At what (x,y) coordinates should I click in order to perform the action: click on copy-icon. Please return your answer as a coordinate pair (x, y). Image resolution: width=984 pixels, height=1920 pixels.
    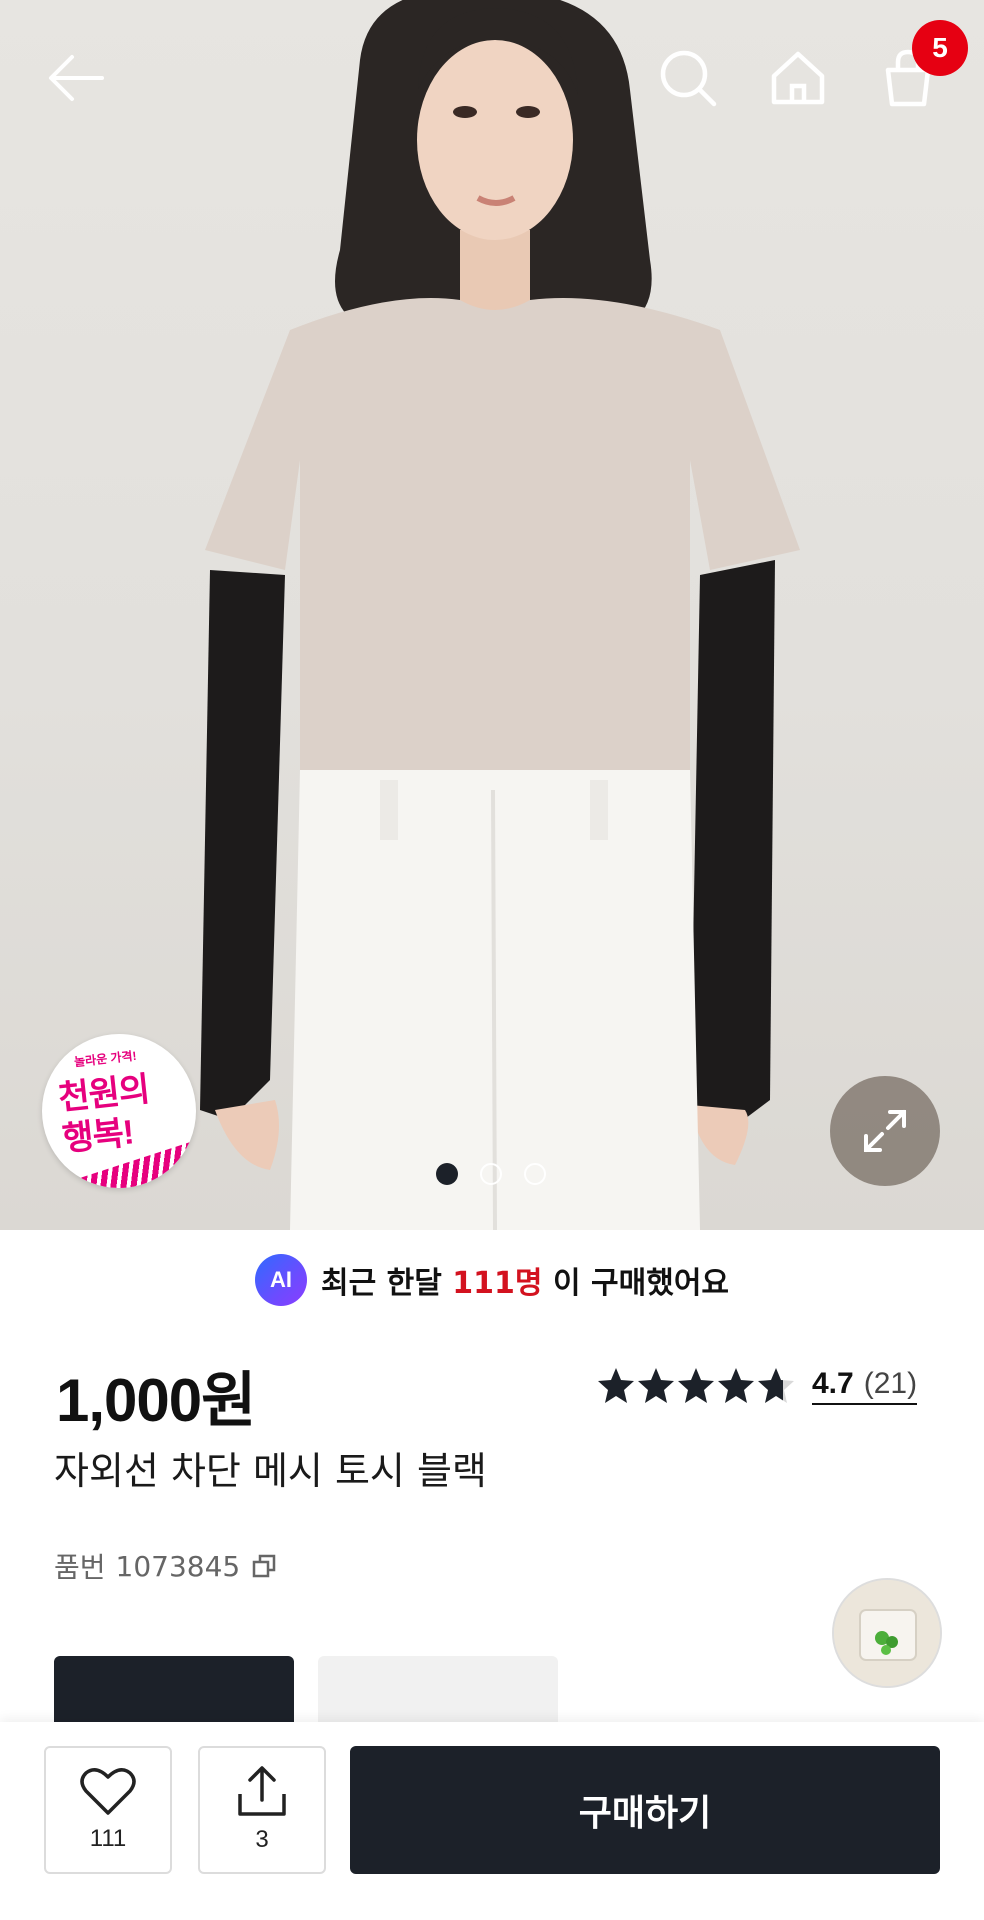
    Looking at the image, I should click on (264, 1566).